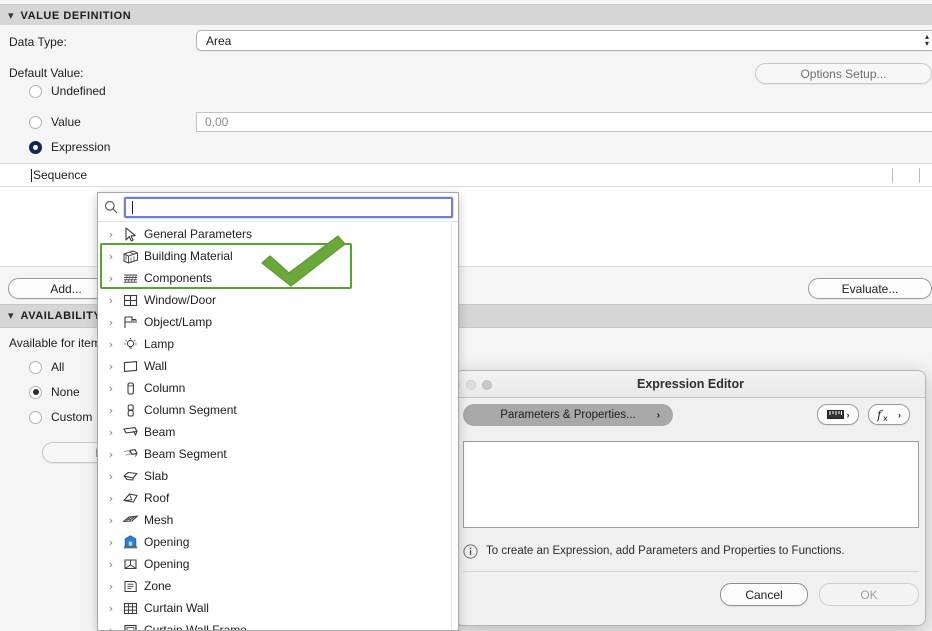 Image resolution: width=932 pixels, height=631 pixels. I want to click on chevron-right-icon-function: ›, so click(899, 414).